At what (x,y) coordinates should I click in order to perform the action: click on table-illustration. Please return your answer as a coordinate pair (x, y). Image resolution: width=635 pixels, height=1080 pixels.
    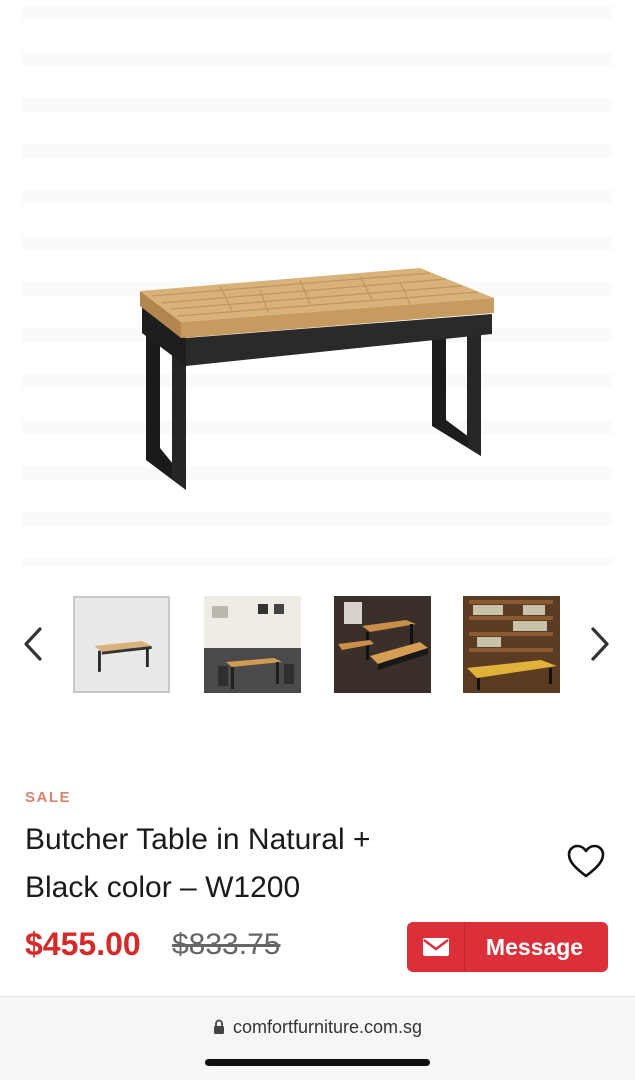
    Looking at the image, I should click on (317, 379).